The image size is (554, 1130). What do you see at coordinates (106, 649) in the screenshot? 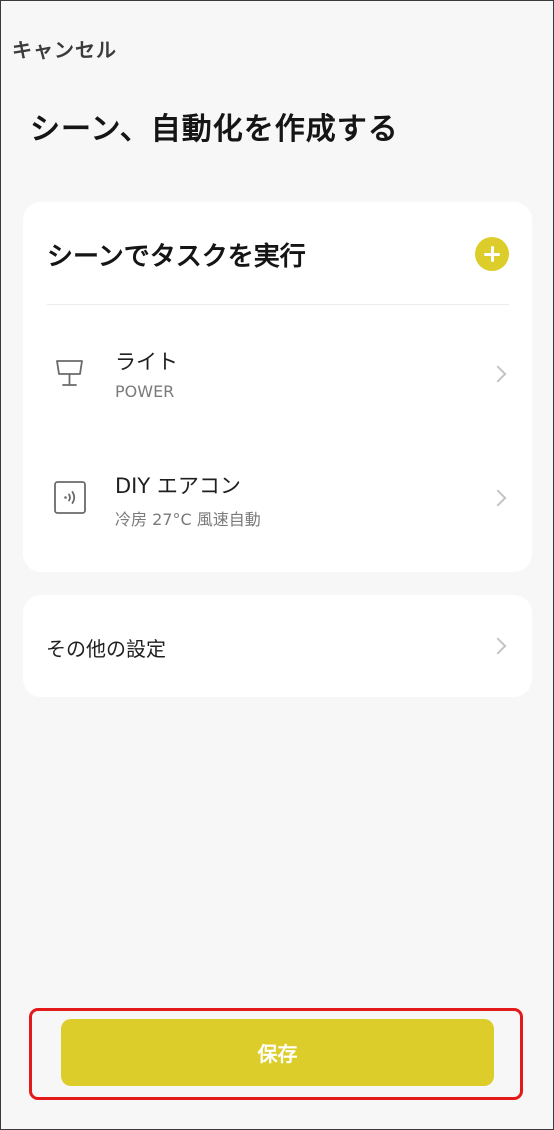
I see `other-settings-label: その他の設定` at bounding box center [106, 649].